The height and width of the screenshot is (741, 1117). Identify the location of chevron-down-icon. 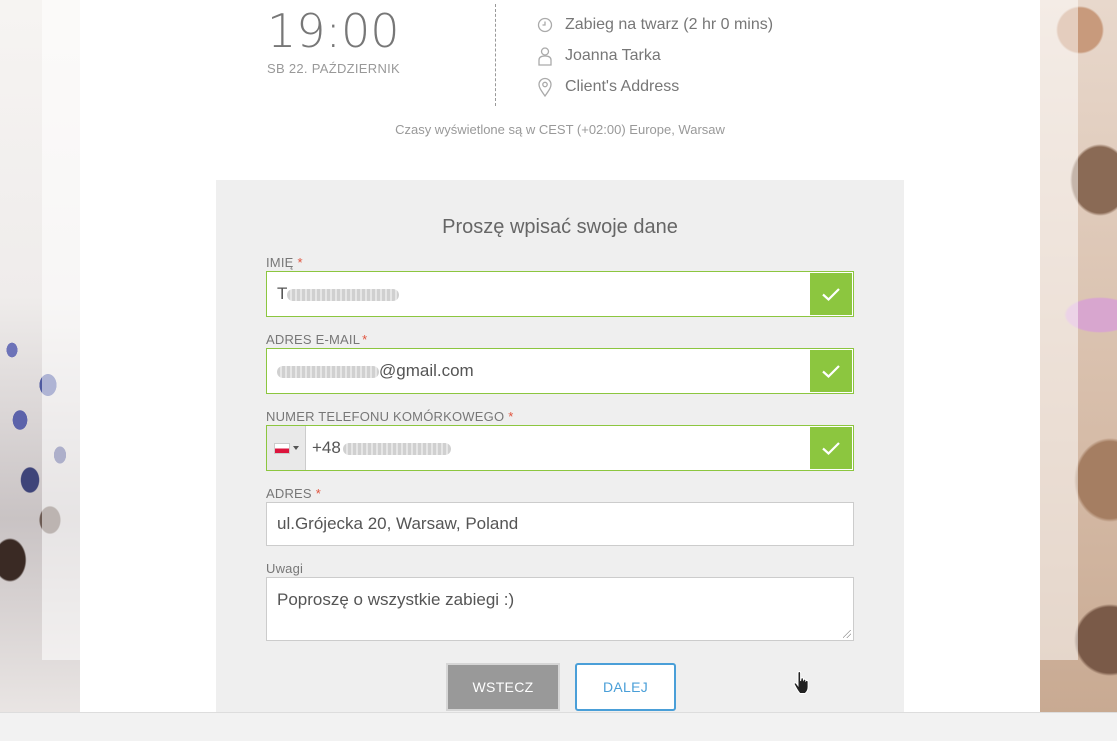
(295, 448).